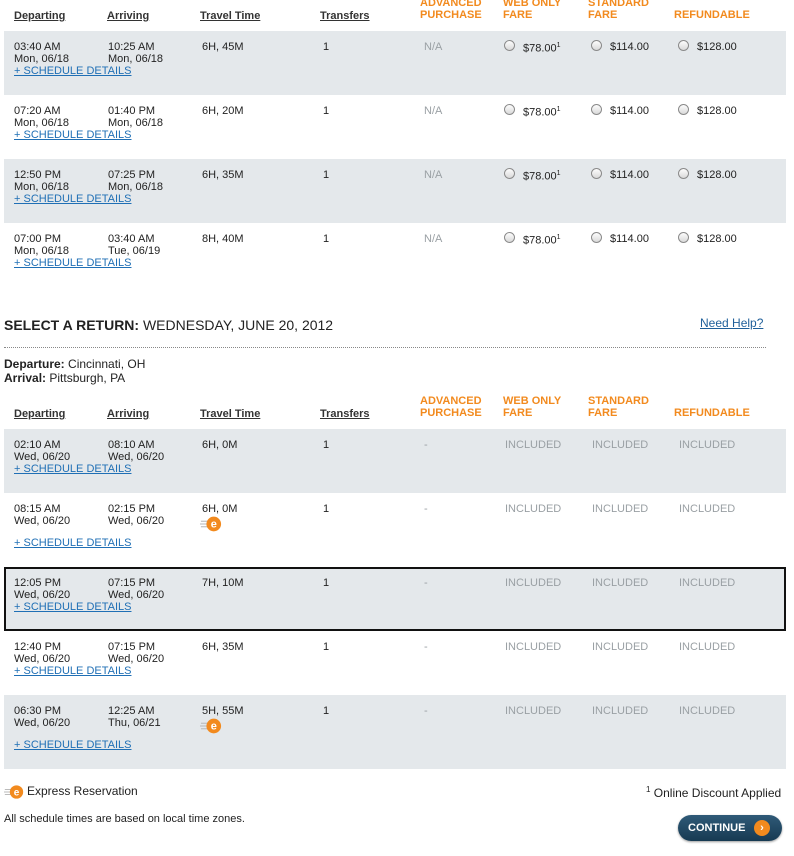 This screenshot has height=856, width=794. What do you see at coordinates (717, 828) in the screenshot?
I see `continue-label: CONTINUE` at bounding box center [717, 828].